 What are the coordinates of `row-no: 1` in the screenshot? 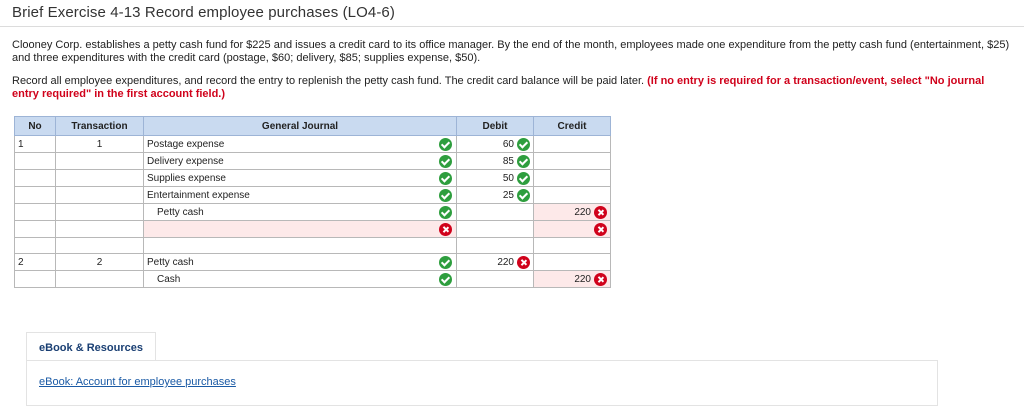 It's located at (35, 144).